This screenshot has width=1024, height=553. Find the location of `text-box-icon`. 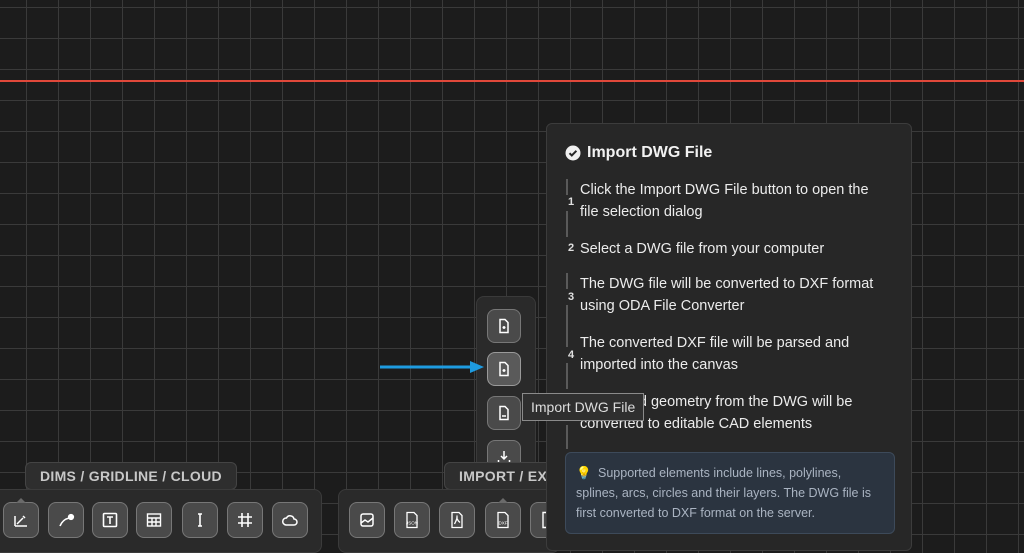

text-box-icon is located at coordinates (110, 520).